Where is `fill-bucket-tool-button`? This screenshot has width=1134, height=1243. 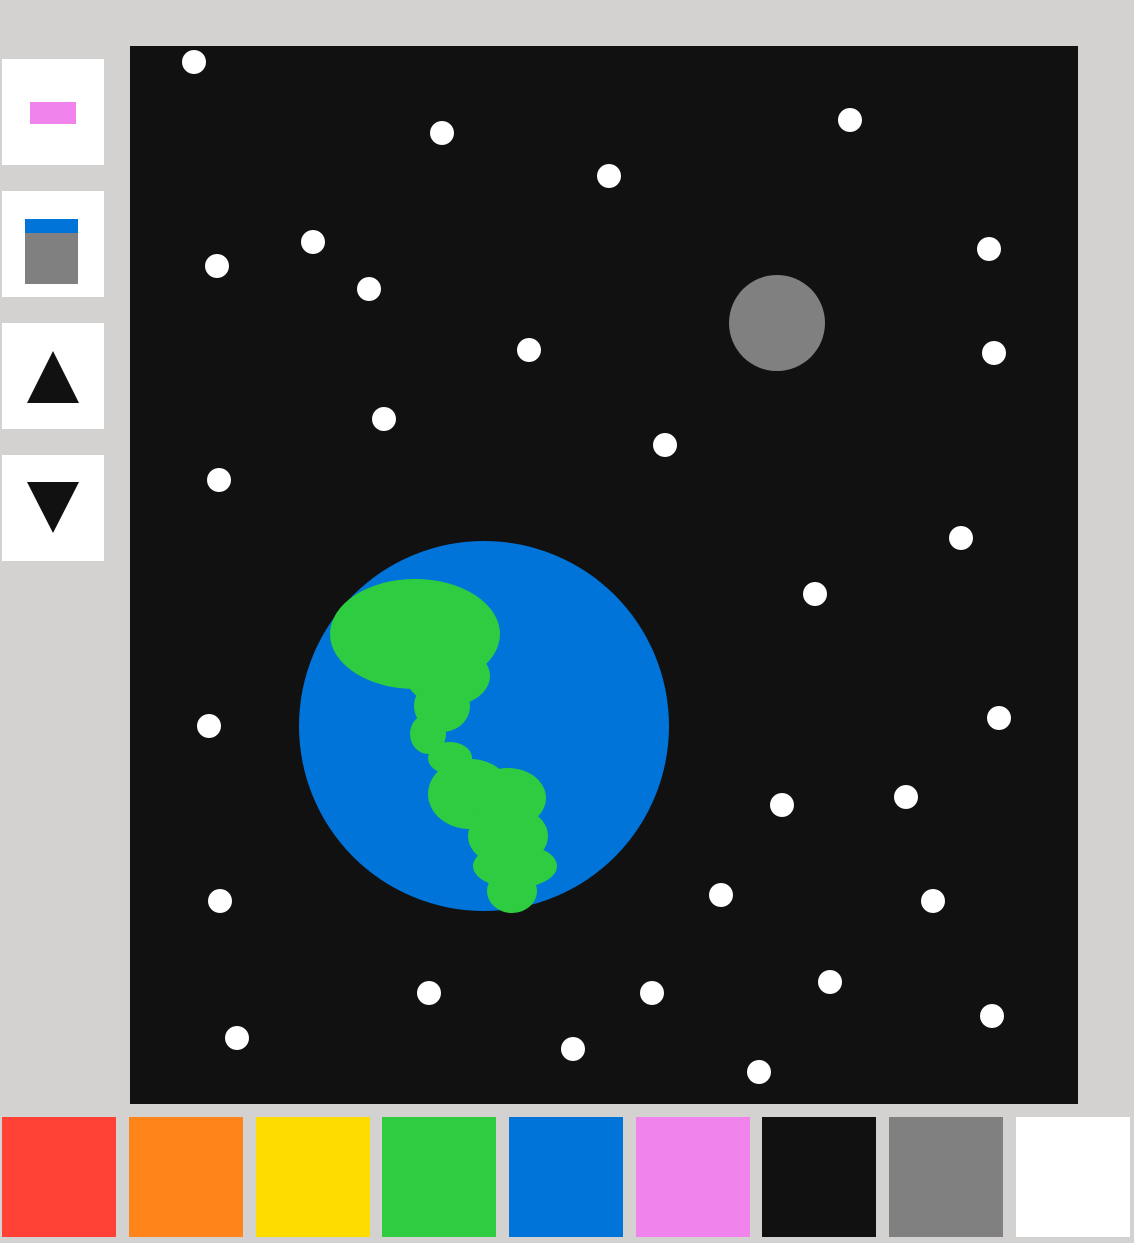
fill-bucket-tool-button is located at coordinates (53, 244).